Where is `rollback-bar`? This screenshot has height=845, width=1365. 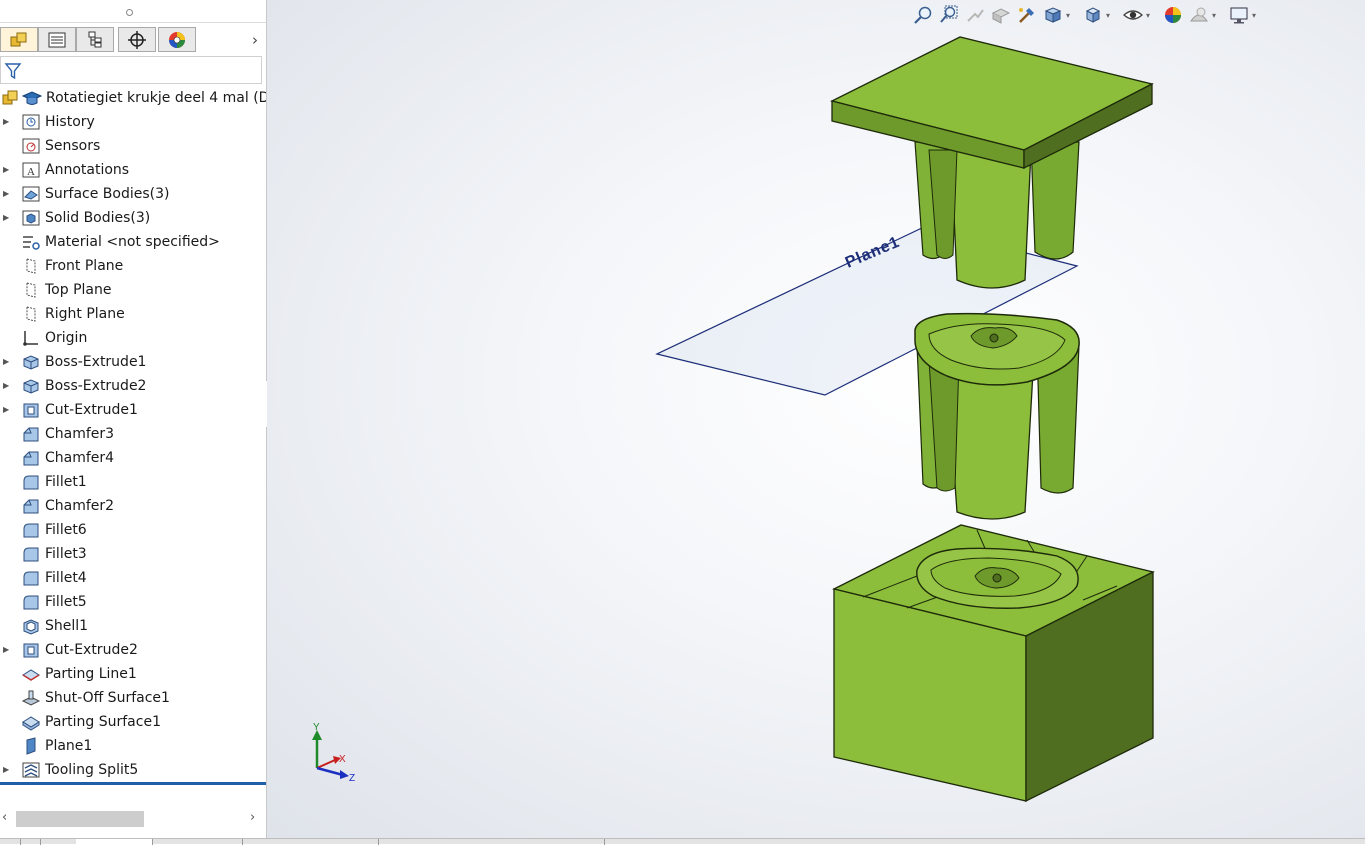 rollback-bar is located at coordinates (133, 783).